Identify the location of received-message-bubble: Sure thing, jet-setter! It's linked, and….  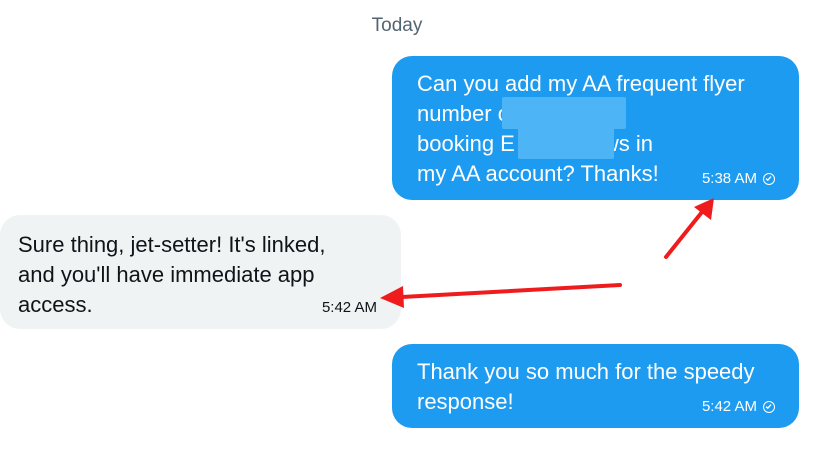
(200, 272).